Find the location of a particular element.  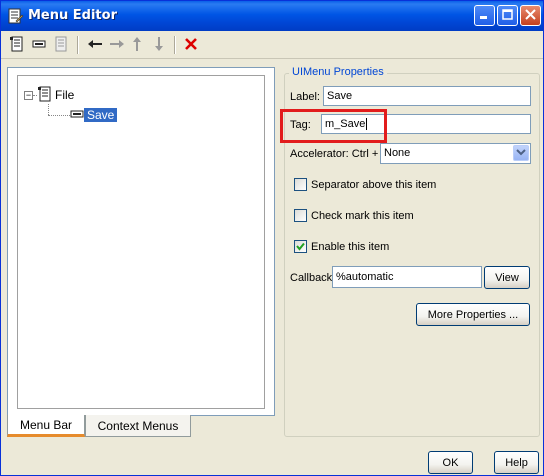

move-backward-button is located at coordinates (95, 45).